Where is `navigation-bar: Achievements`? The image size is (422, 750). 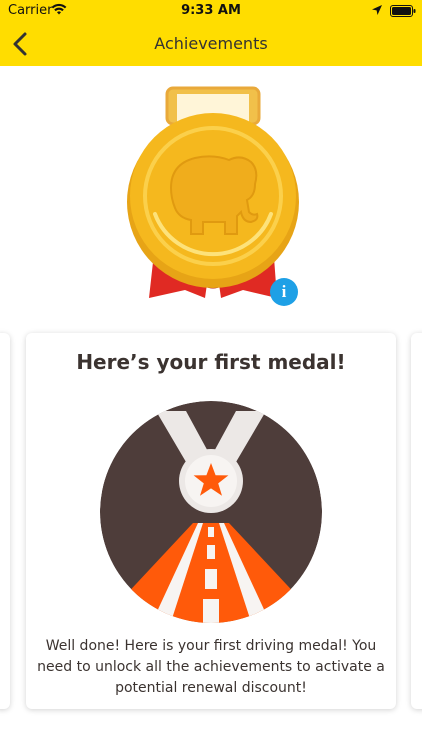
navigation-bar: Achievements is located at coordinates (211, 44).